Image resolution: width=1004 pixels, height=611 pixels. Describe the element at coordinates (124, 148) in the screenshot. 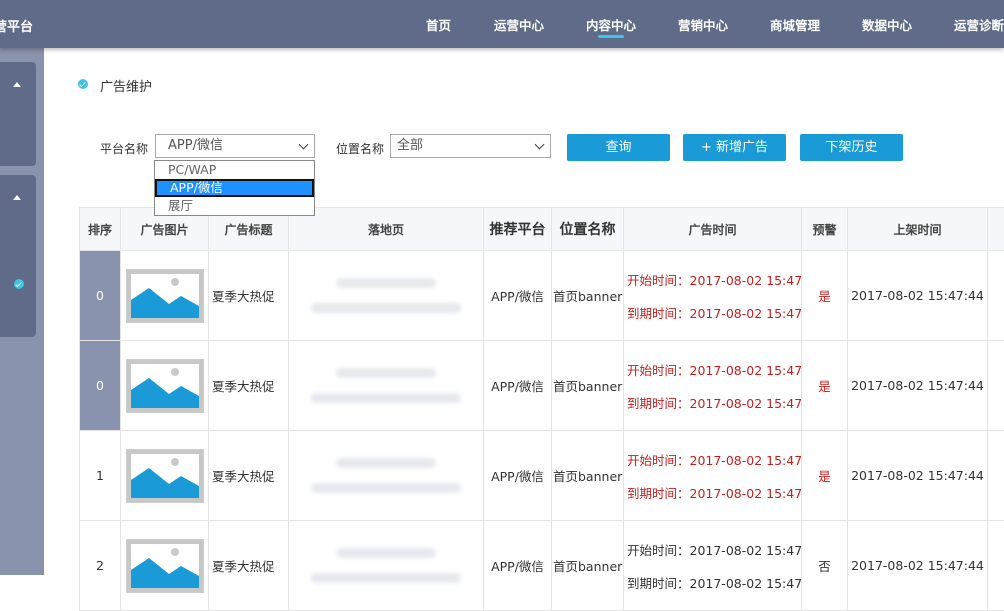

I see `platform-label: 平台名称` at that location.